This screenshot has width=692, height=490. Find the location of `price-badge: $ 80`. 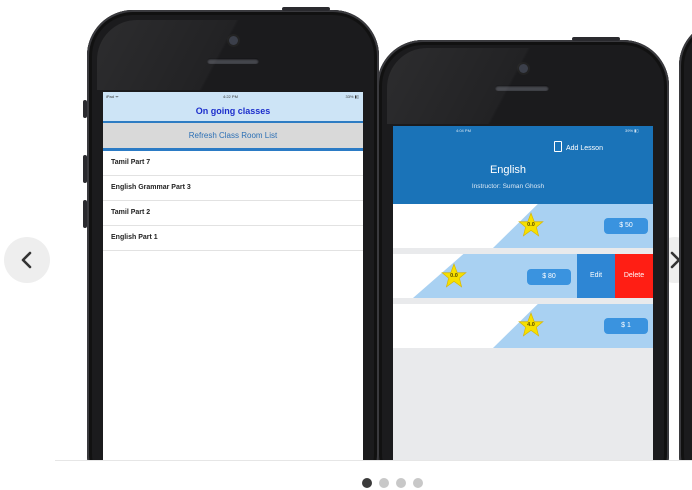

price-badge: $ 80 is located at coordinates (549, 277).